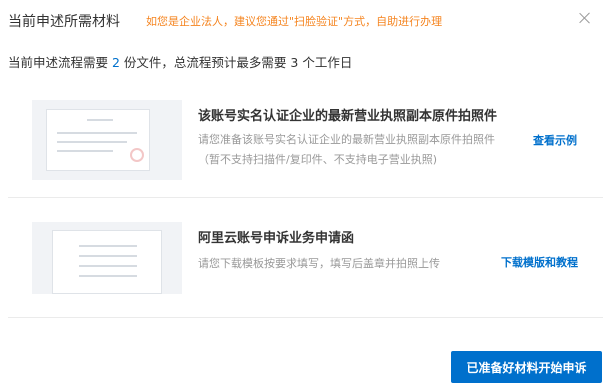 The width and height of the screenshot is (611, 392). I want to click on download-template-link: 下载模版和教程, so click(539, 262).